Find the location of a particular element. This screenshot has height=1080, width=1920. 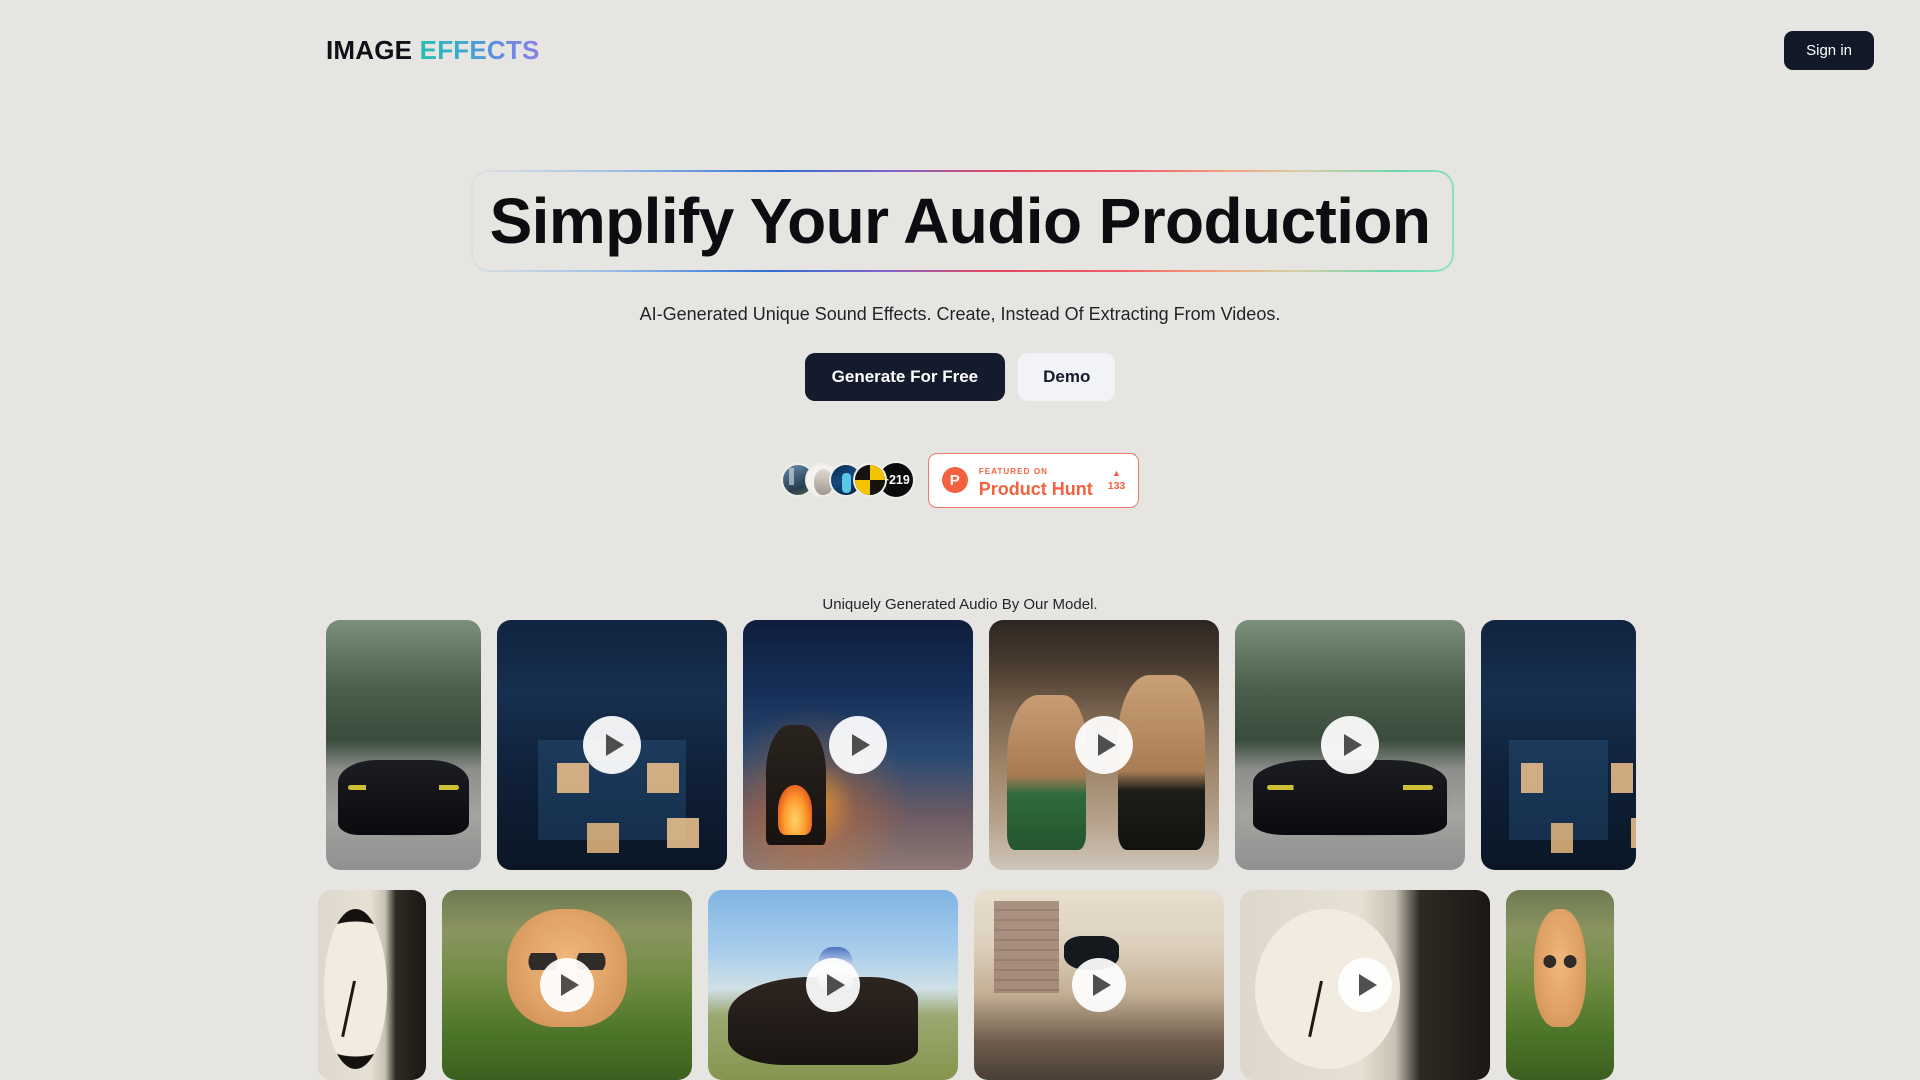

cta-row: Generate For Free Demo is located at coordinates (960, 376).